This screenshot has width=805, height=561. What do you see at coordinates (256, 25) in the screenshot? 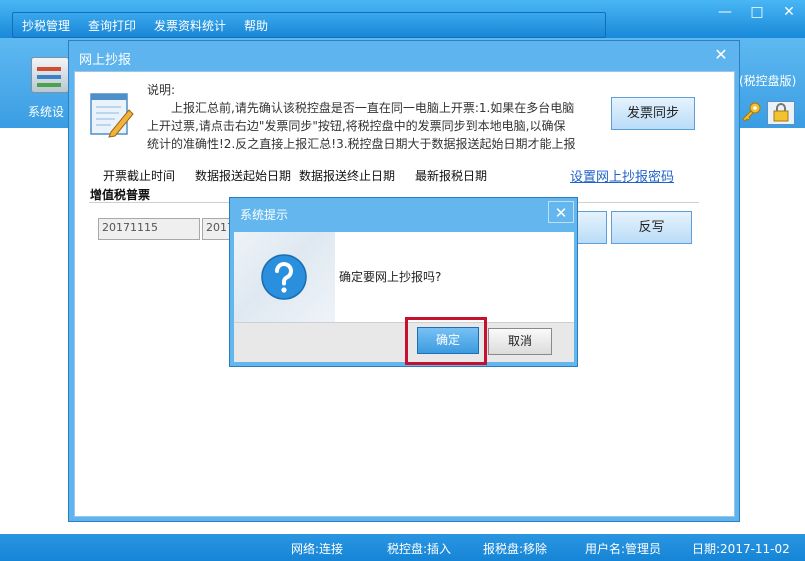
I see `menu-help: 帮助` at bounding box center [256, 25].